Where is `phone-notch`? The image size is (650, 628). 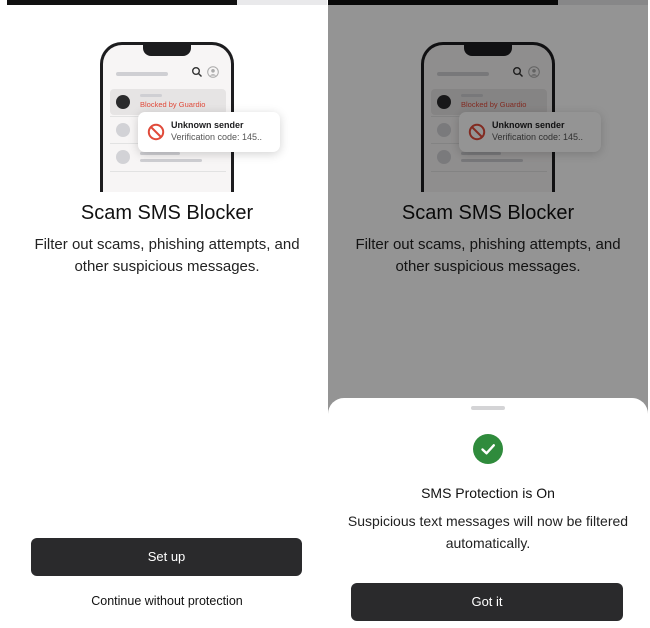 phone-notch is located at coordinates (167, 50).